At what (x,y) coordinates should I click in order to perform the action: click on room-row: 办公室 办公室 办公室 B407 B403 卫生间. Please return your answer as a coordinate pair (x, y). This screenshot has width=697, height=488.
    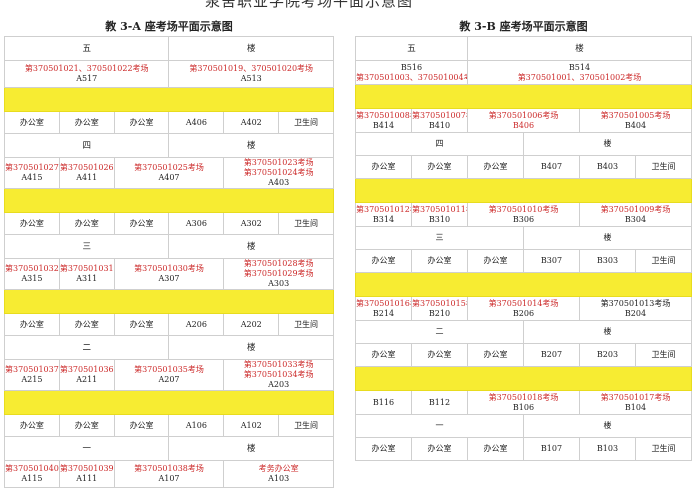
    Looking at the image, I should click on (523, 167).